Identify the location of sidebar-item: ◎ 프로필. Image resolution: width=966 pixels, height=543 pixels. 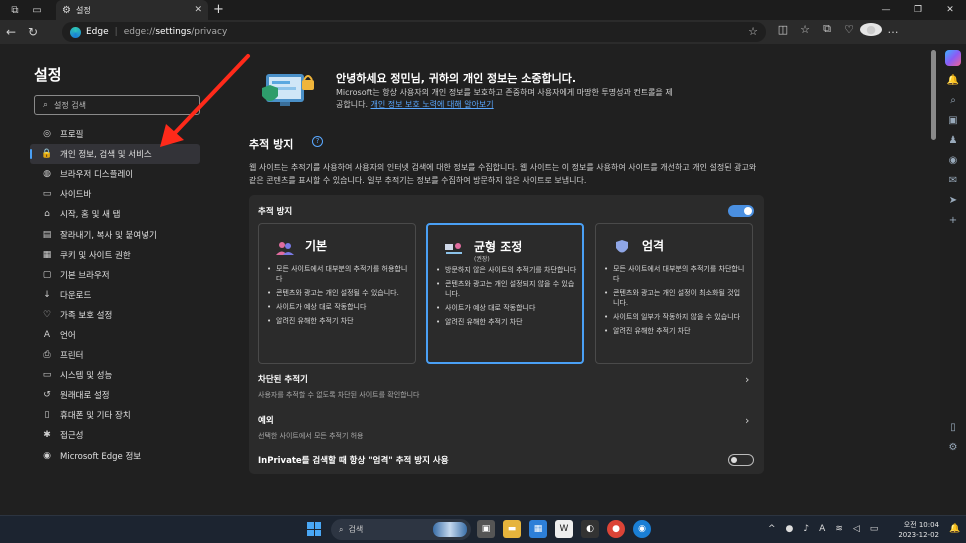
(115, 134).